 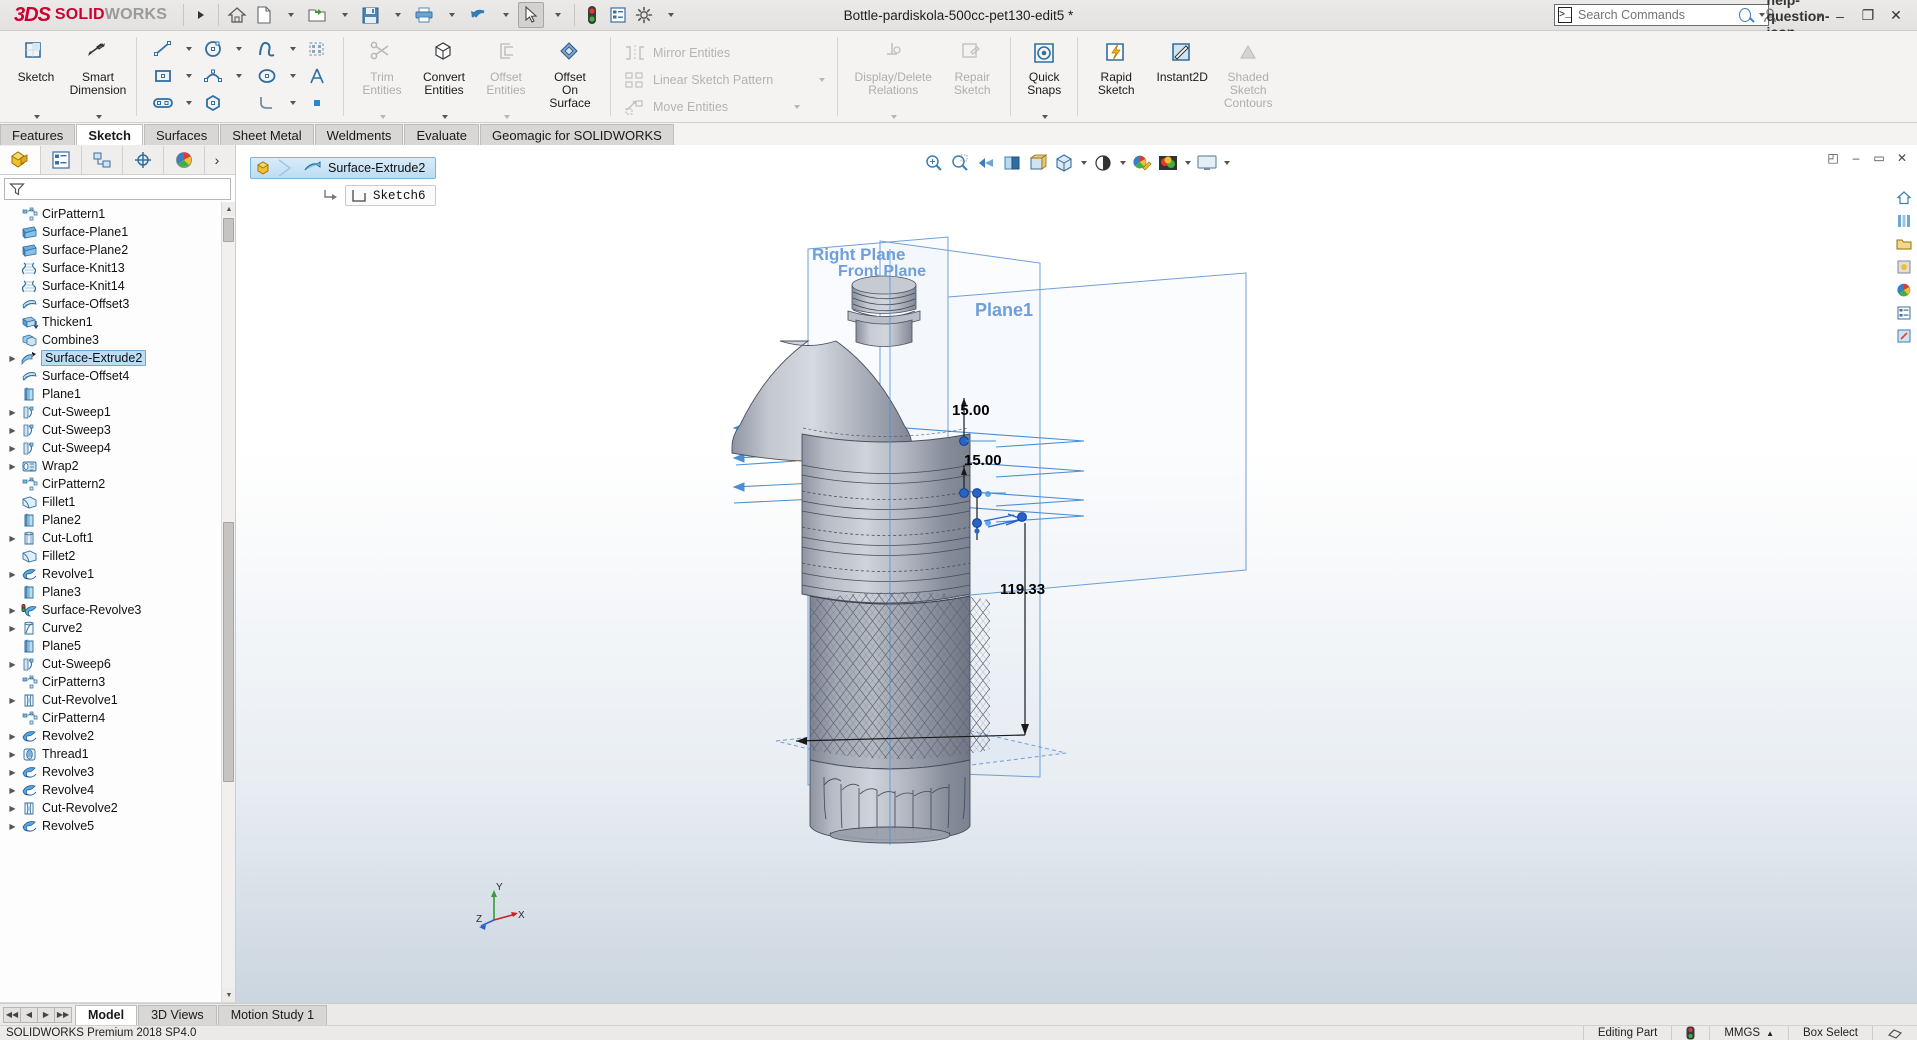 I want to click on feature-tree-filter, so click(x=117, y=189).